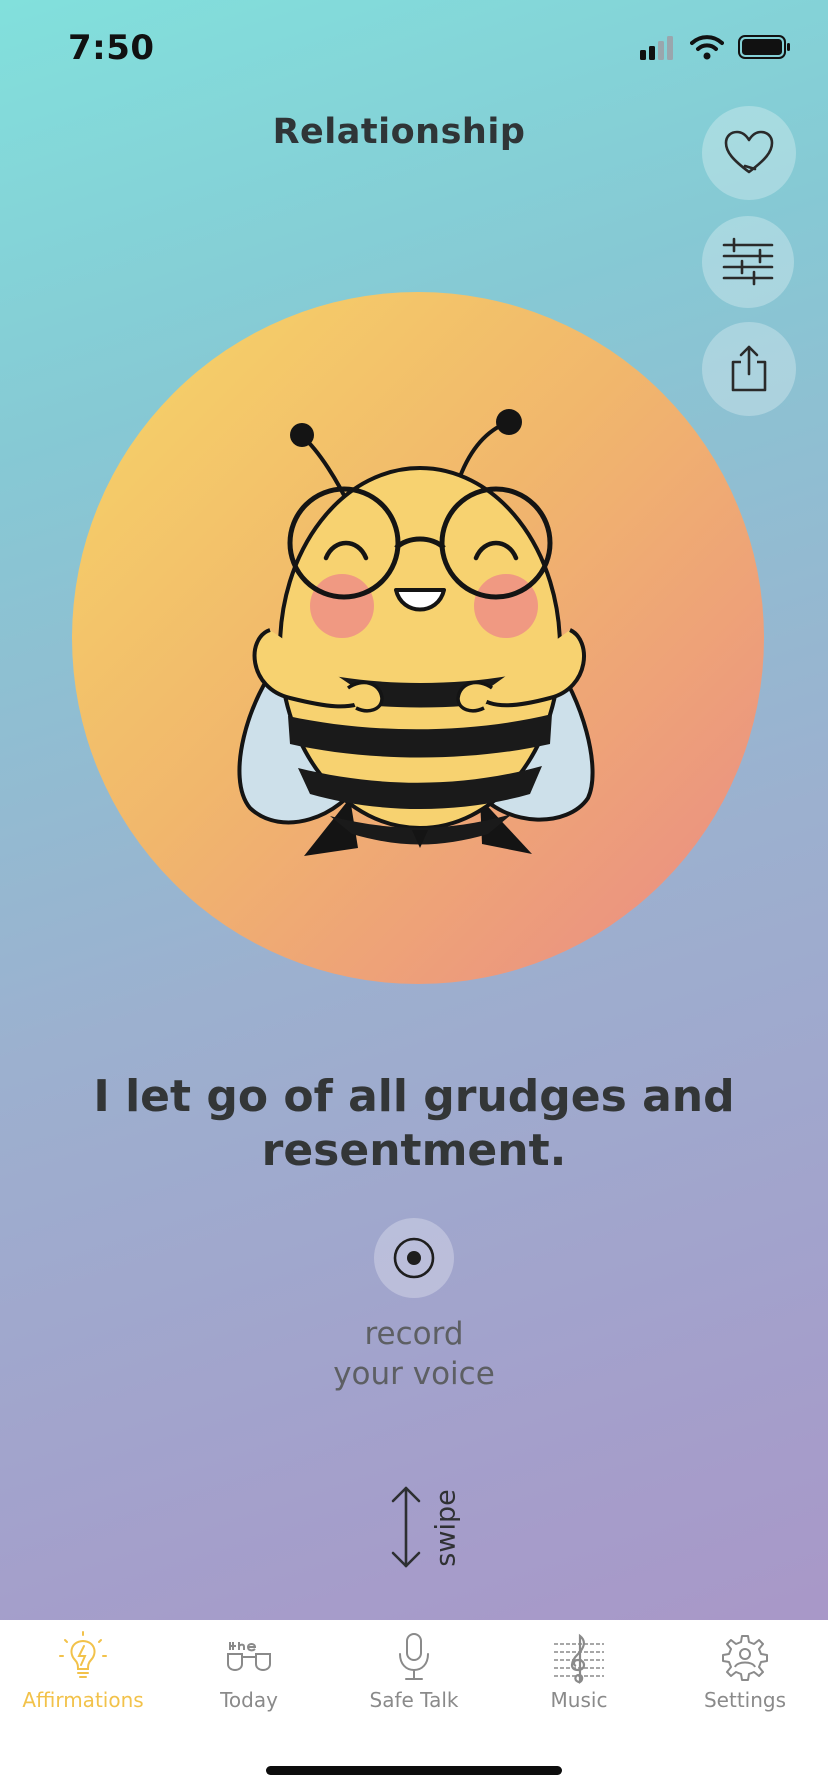 The image size is (828, 1792). I want to click on tab-label: Music, so click(579, 1700).